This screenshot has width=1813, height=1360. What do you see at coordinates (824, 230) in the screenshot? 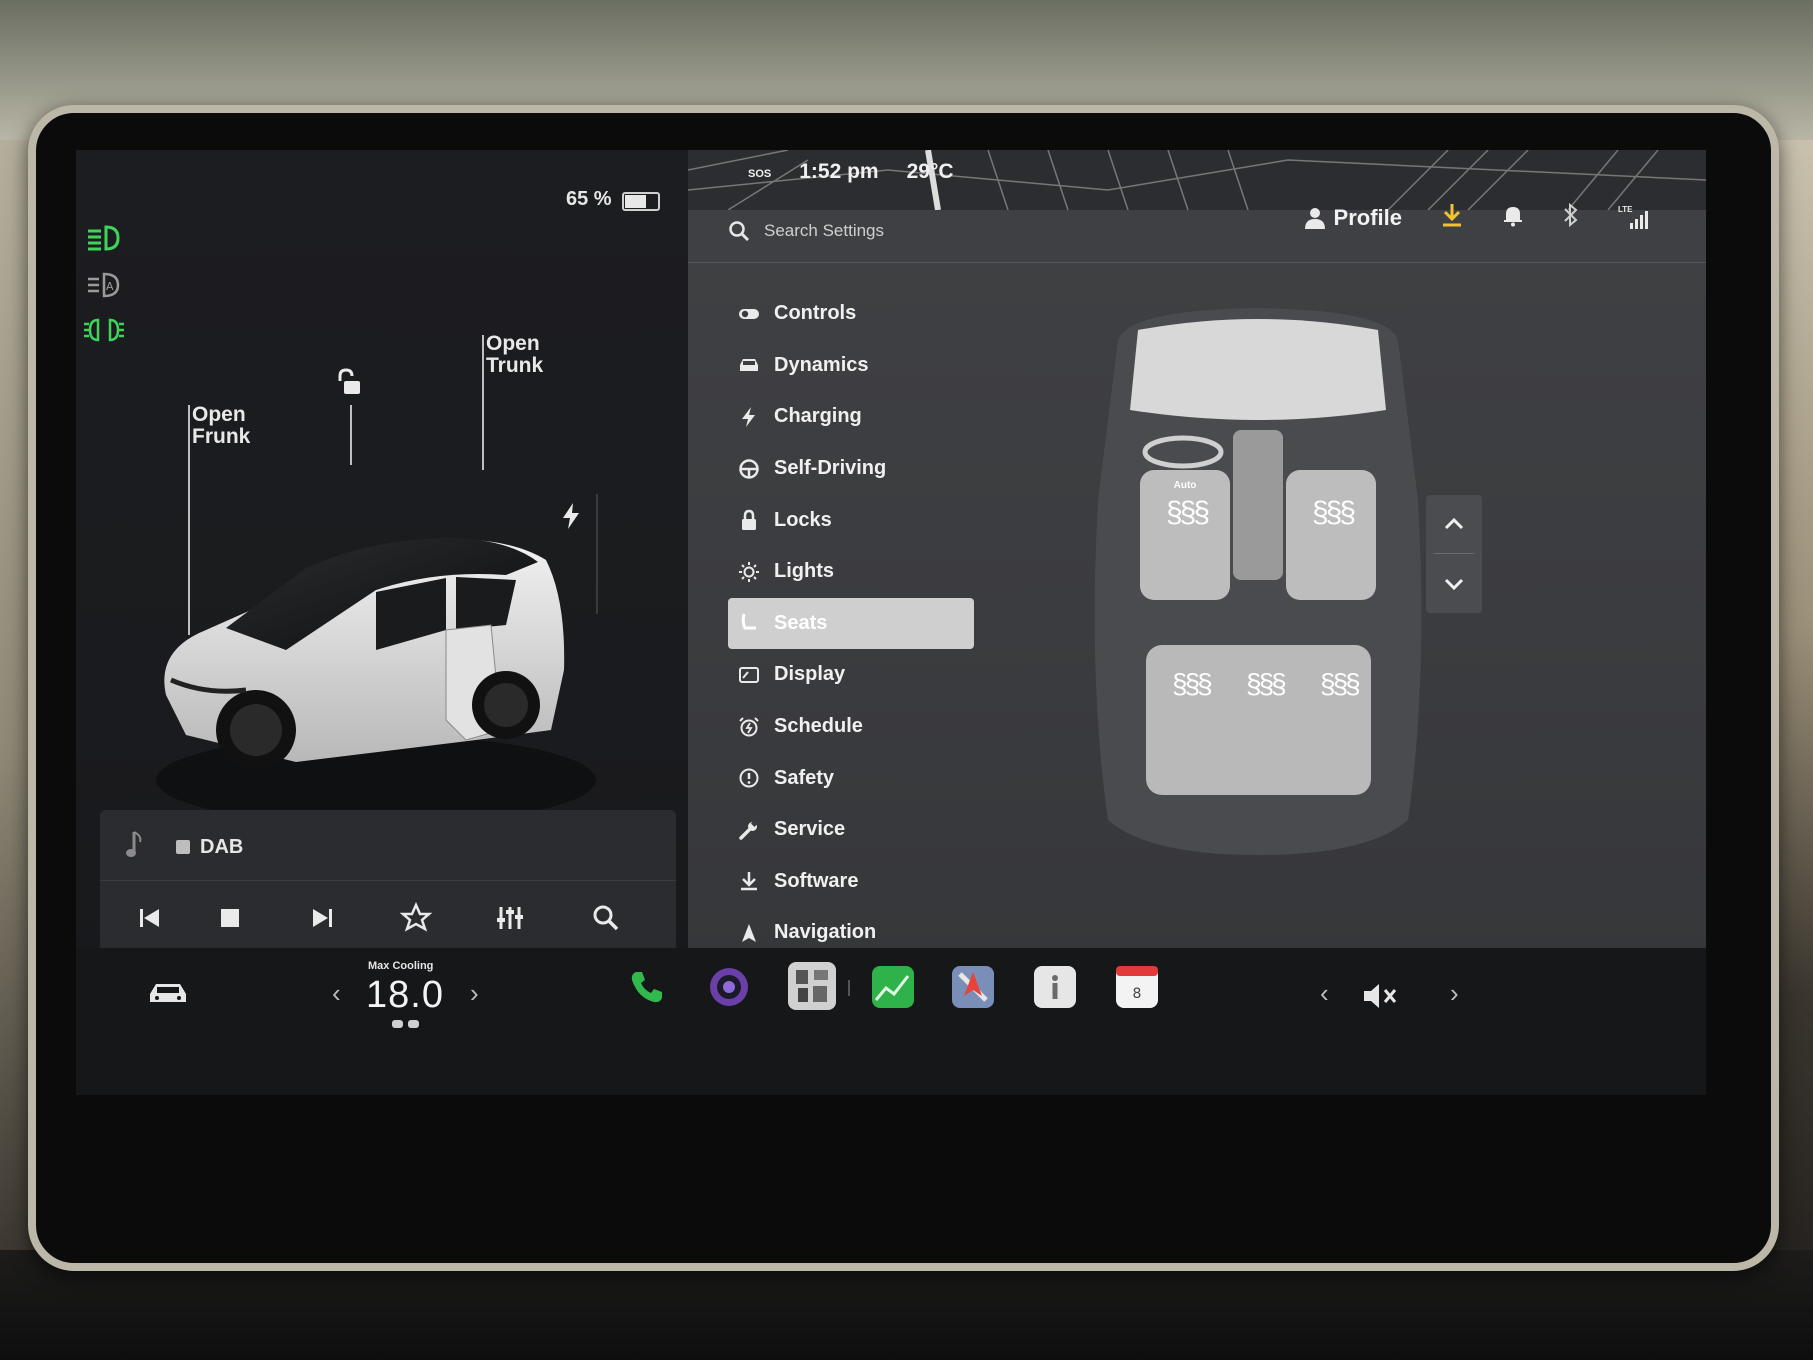
I see `search-placeholder: Search Settings` at bounding box center [824, 230].